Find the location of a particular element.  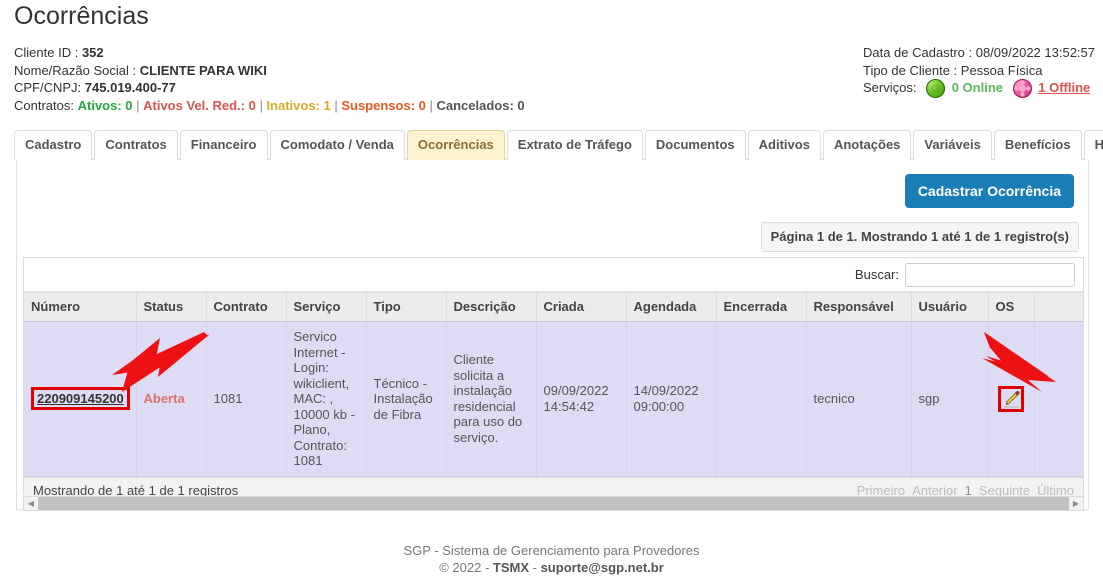

tab-aditivos: Aditivos is located at coordinates (784, 145).